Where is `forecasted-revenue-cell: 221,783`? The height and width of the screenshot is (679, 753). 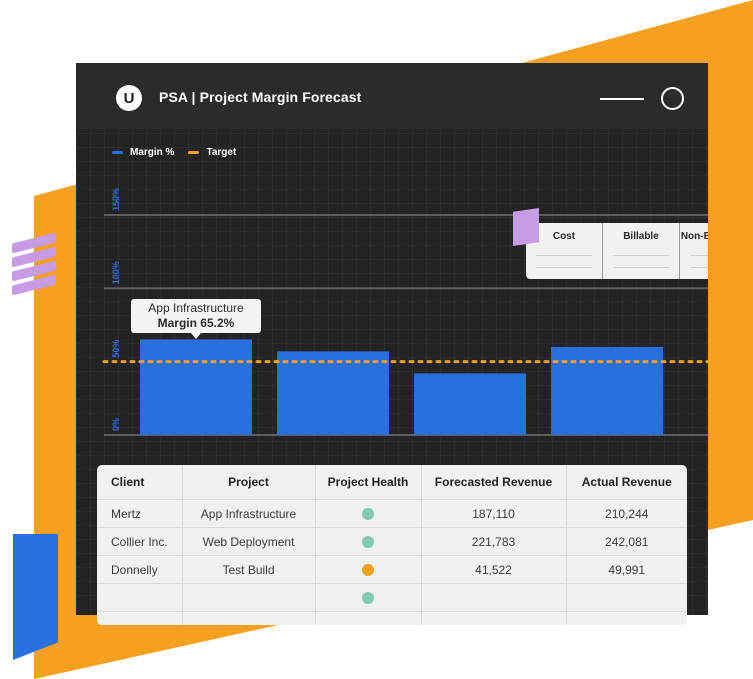 forecasted-revenue-cell: 221,783 is located at coordinates (494, 541).